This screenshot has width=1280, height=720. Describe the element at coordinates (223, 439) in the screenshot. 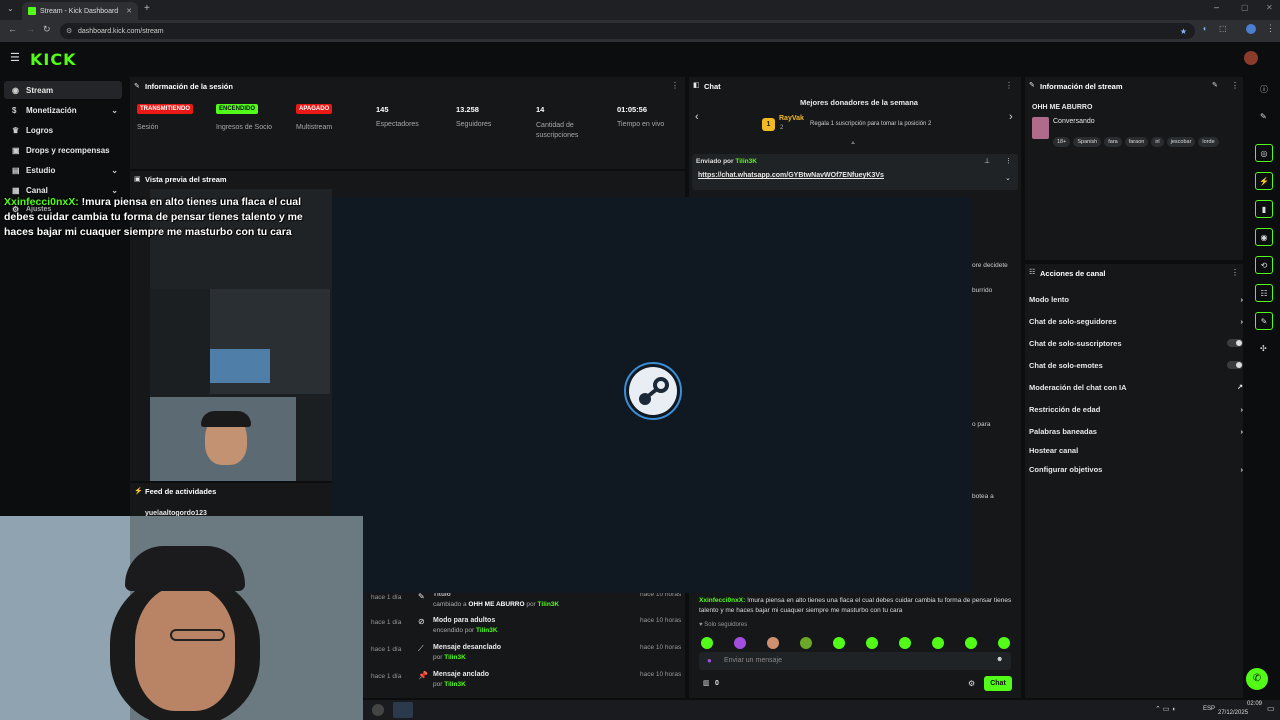

I see `preview-webcam` at that location.